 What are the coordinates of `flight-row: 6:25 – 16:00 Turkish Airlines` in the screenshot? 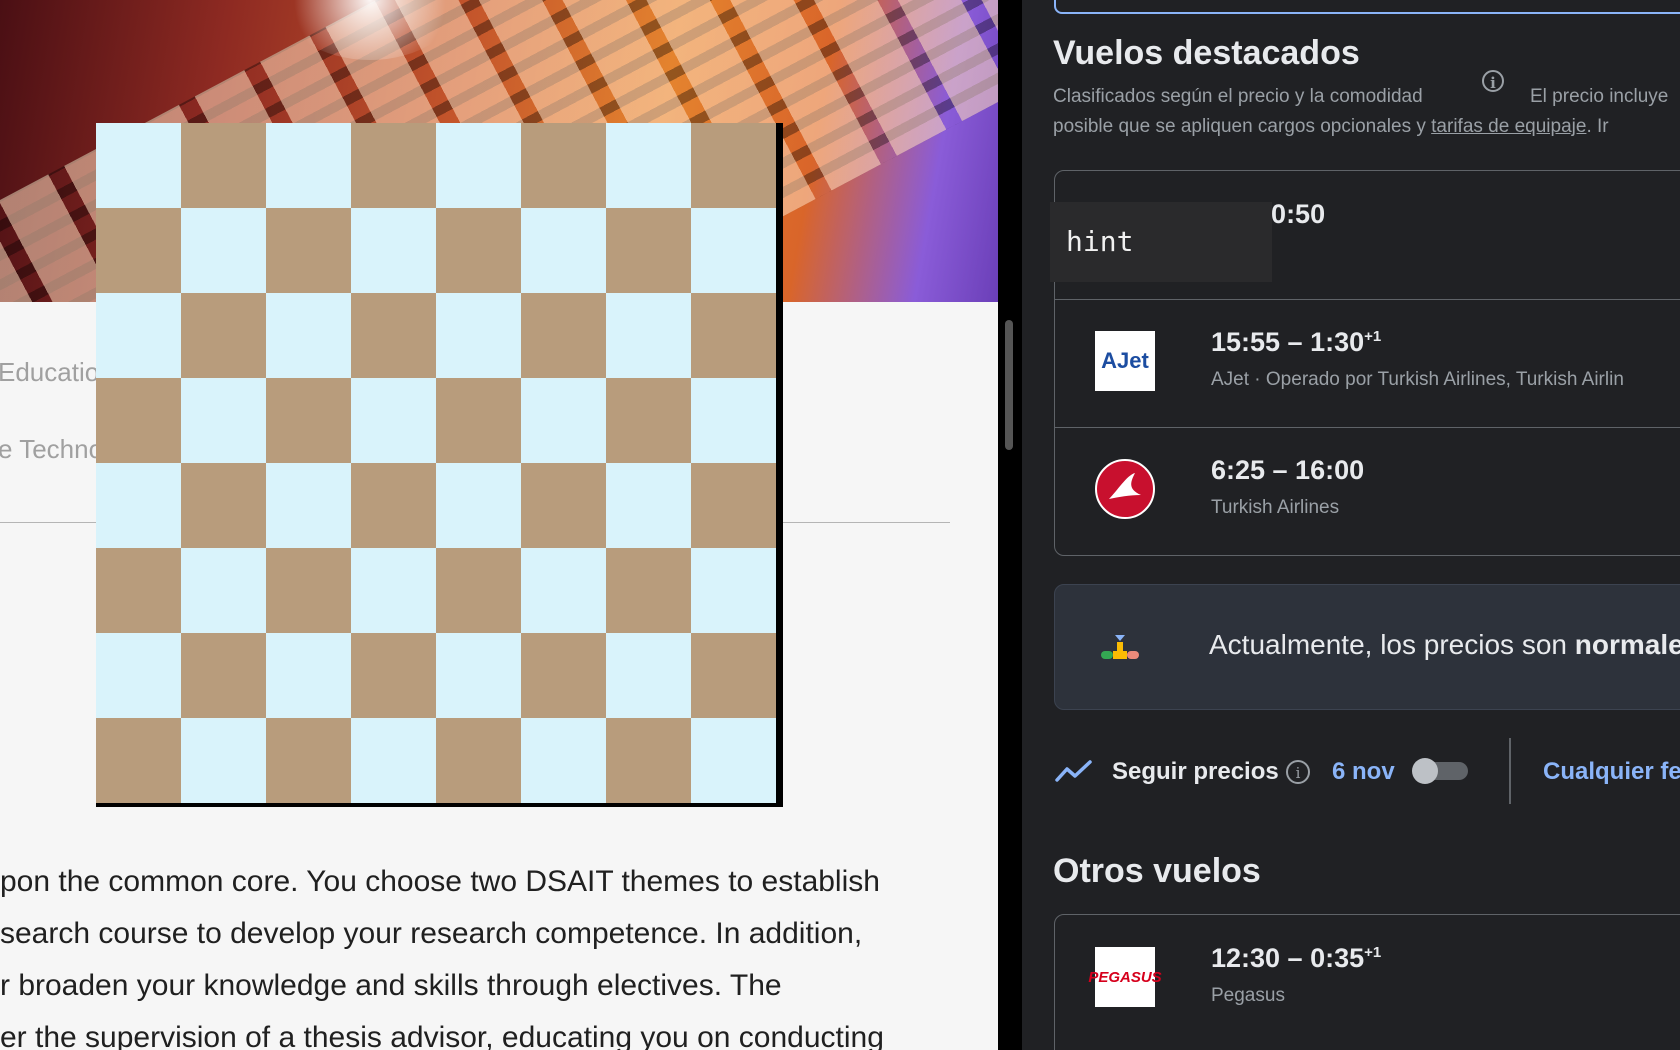 It's located at (1367, 491).